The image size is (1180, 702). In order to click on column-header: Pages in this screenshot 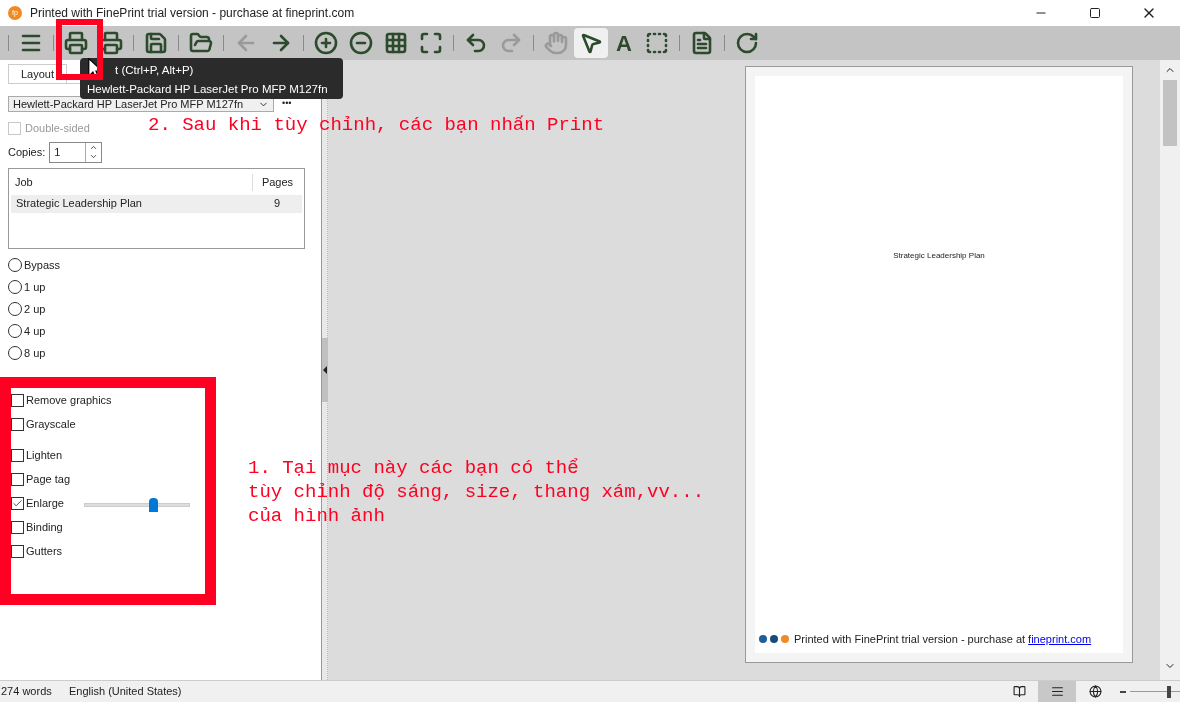, I will do `click(277, 182)`.